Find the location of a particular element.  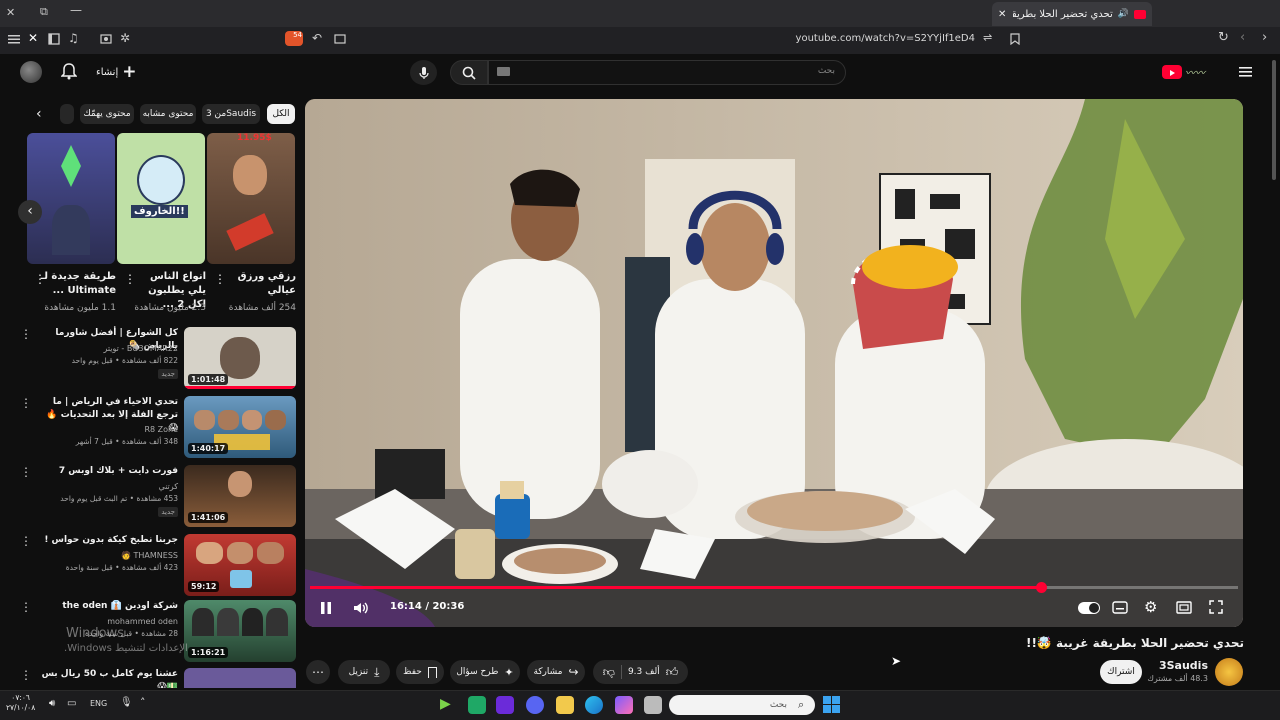

subtitles-icon is located at coordinates (1120, 607).